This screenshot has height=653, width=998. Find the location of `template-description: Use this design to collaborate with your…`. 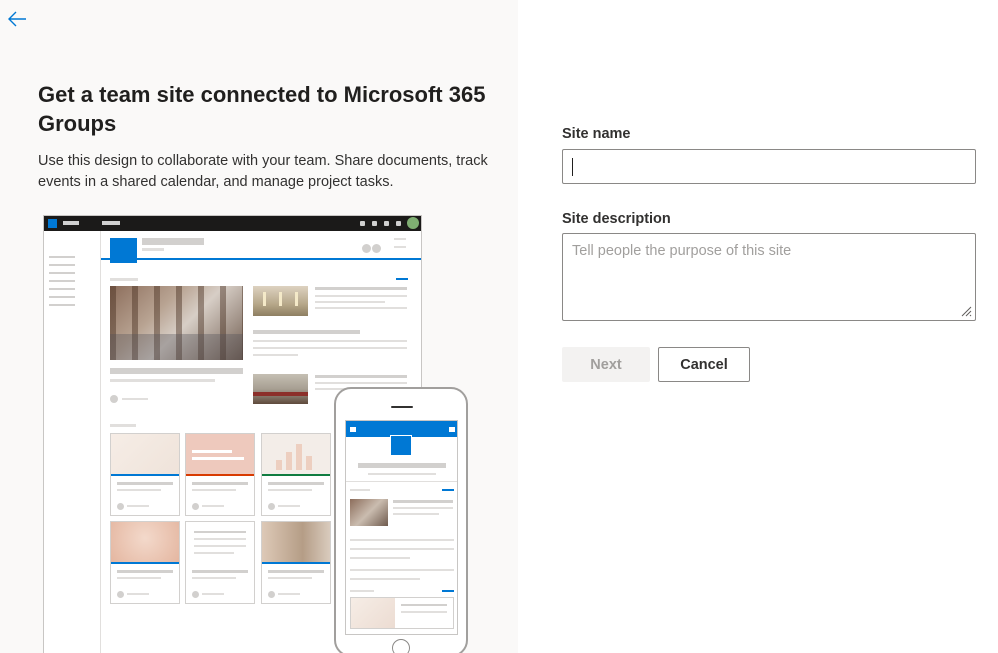

template-description: Use this design to collaborate with your… is located at coordinates (263, 171).